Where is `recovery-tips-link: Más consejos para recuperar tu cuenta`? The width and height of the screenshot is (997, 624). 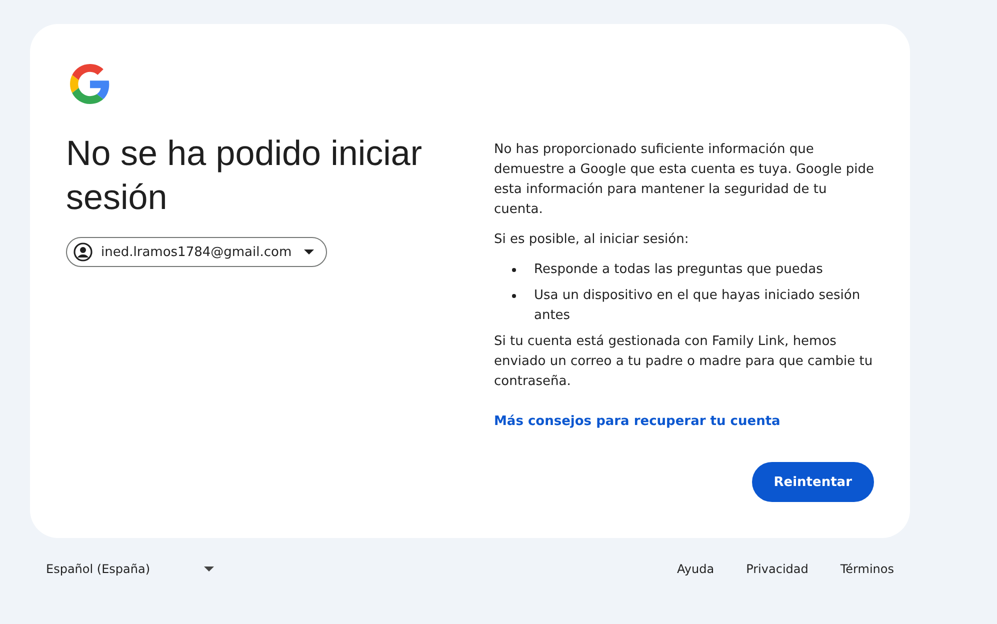 recovery-tips-link: Más consejos para recuperar tu cuenta is located at coordinates (637, 422).